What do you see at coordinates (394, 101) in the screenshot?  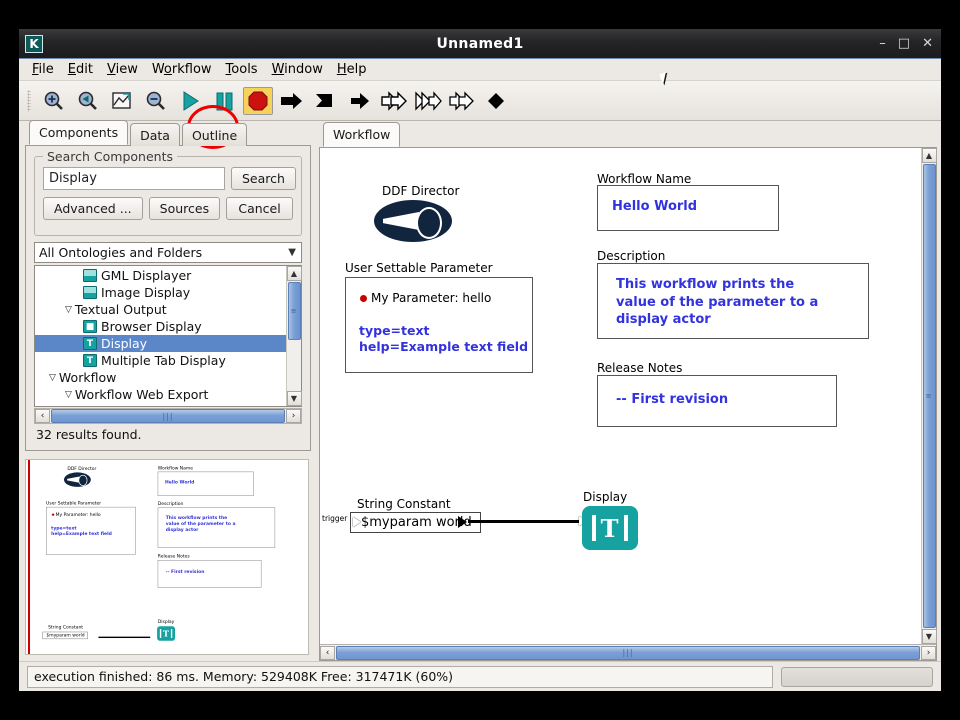 I see `double-arrow-icon` at bounding box center [394, 101].